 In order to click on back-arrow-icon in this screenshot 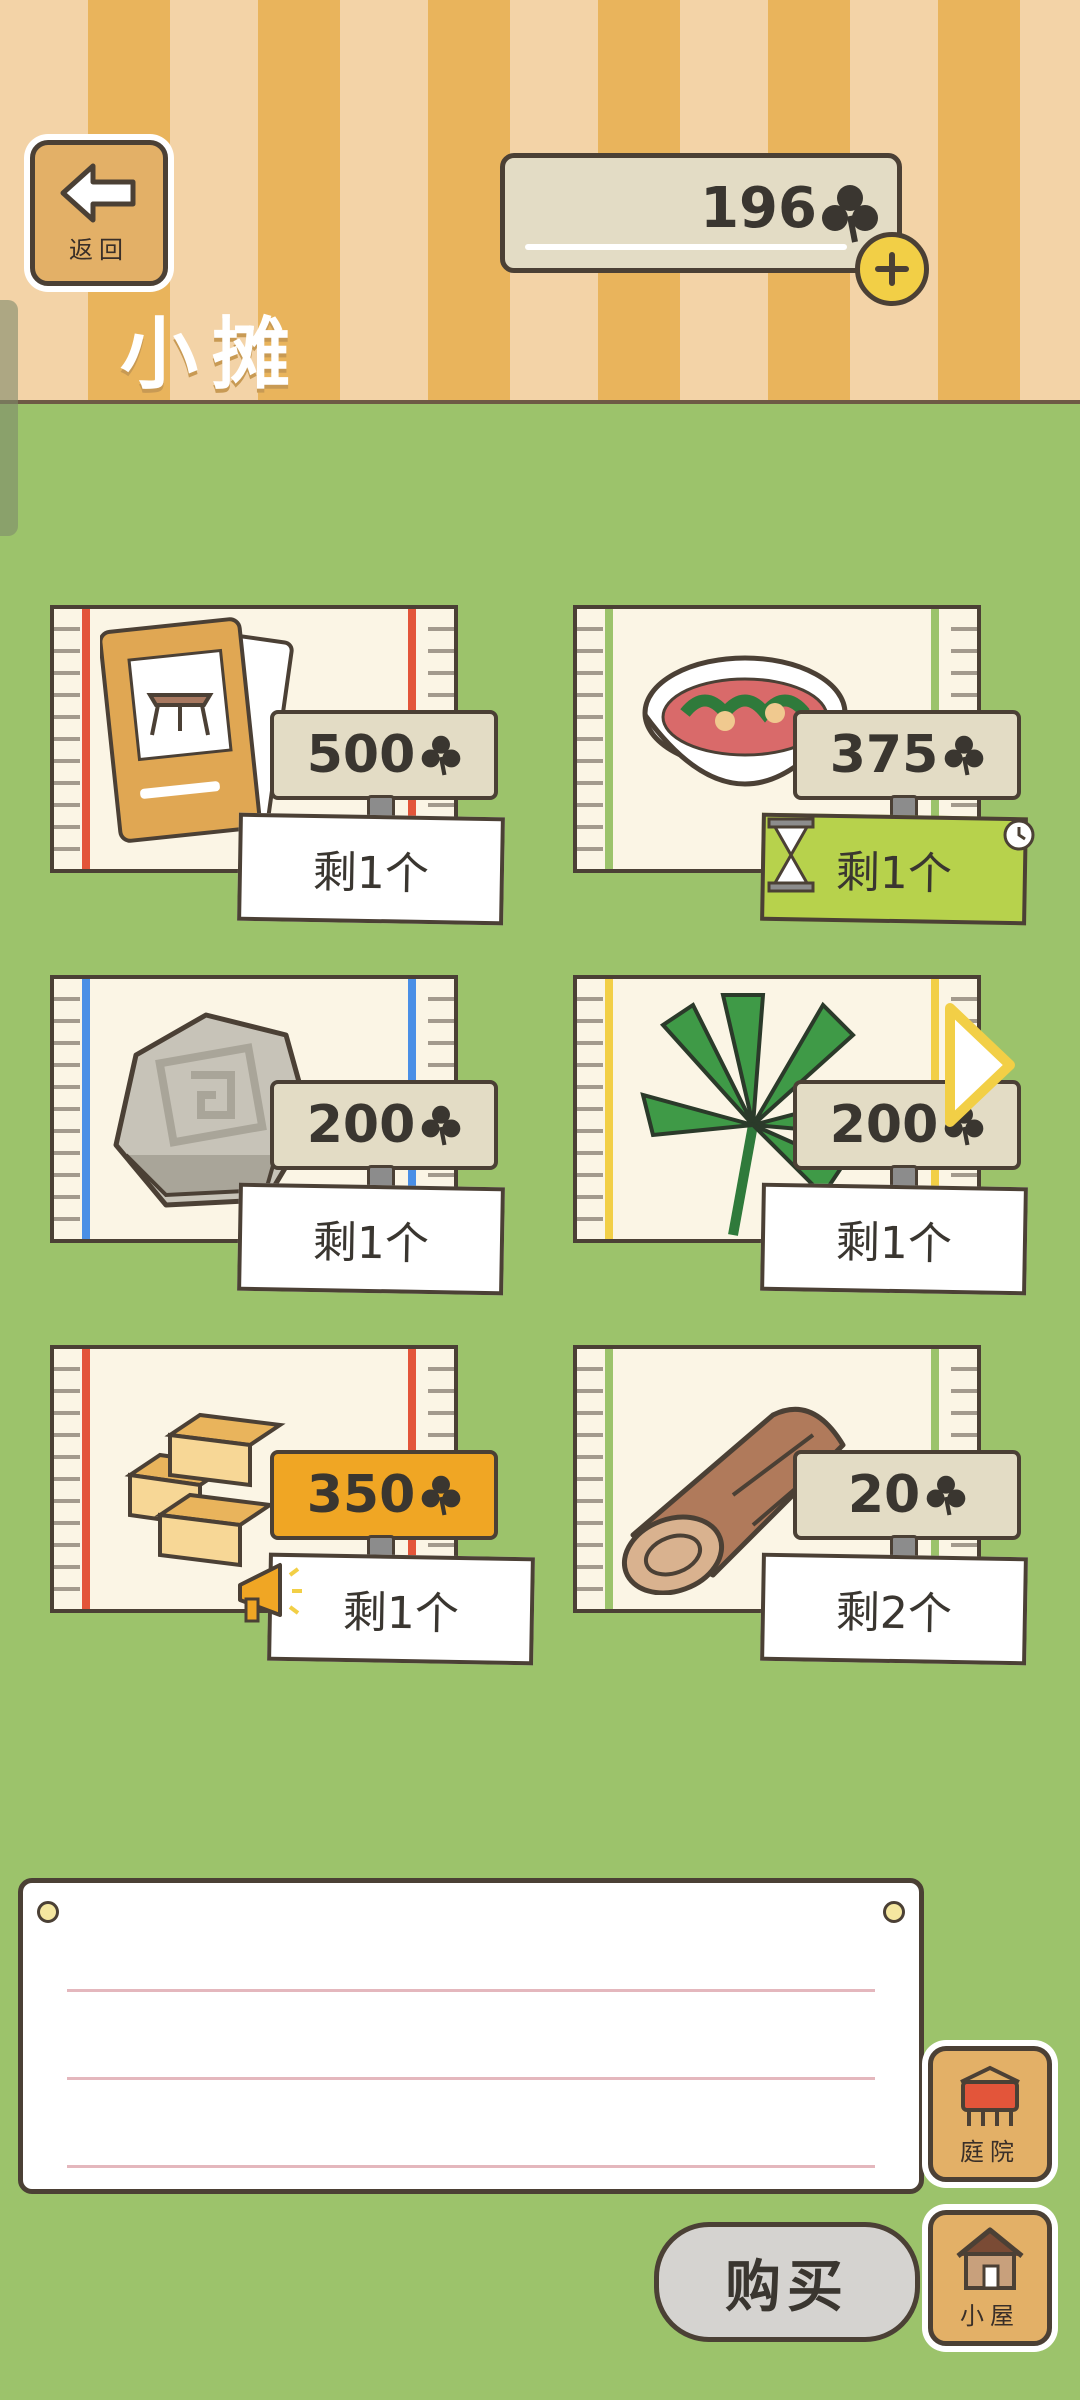, I will do `click(98, 192)`.